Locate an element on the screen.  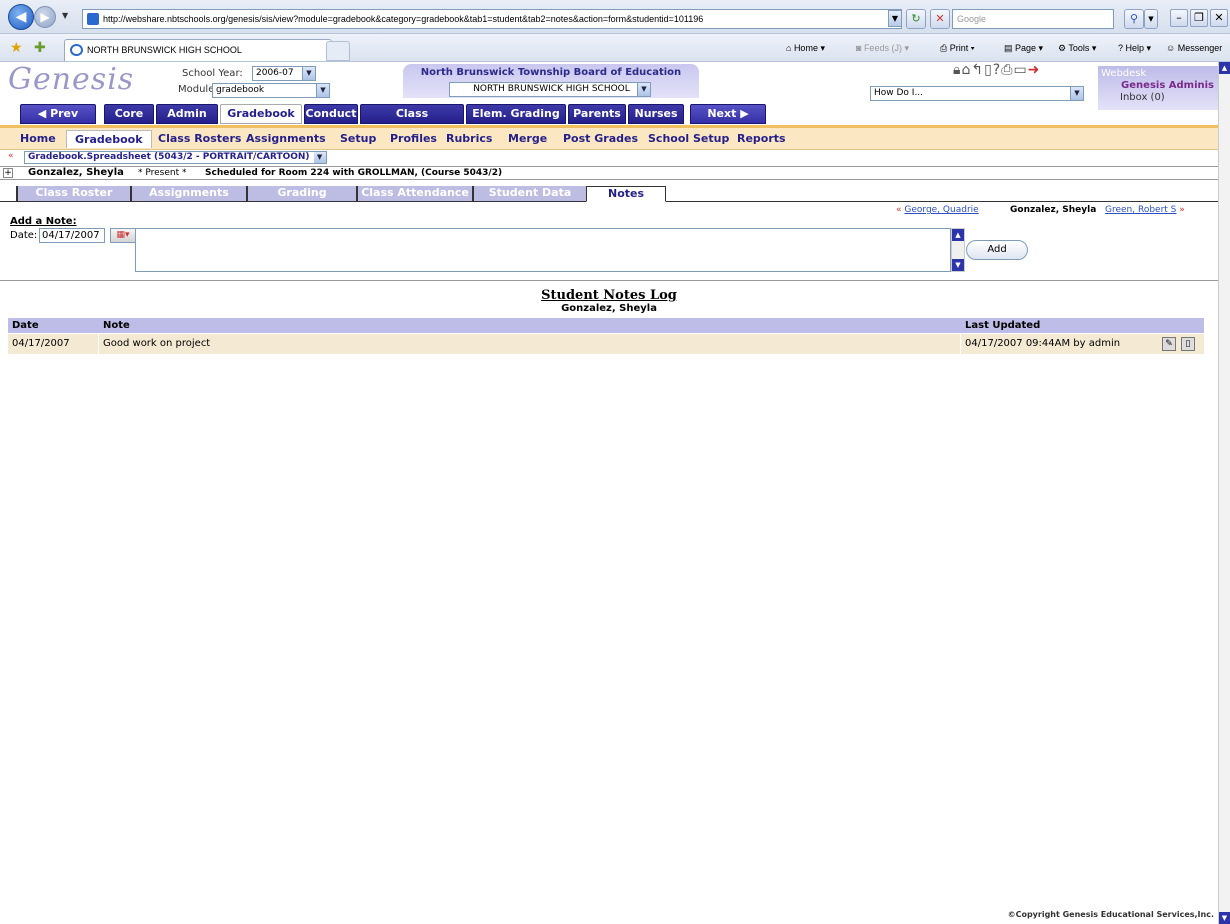
edit-icon: ✎ is located at coordinates (1169, 344).